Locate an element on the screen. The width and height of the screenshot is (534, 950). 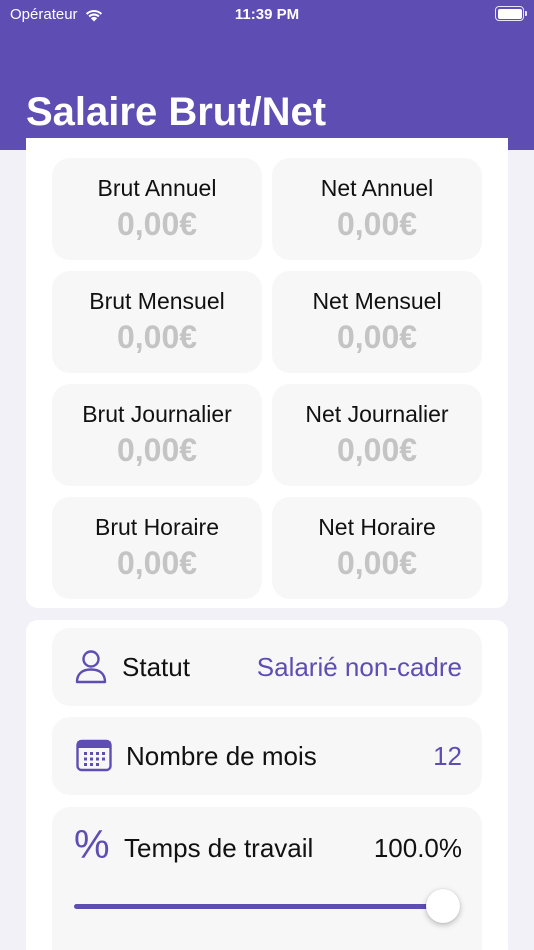
result-tile-brut-annuel: Brut Annuel 0,00€ is located at coordinates (157, 209).